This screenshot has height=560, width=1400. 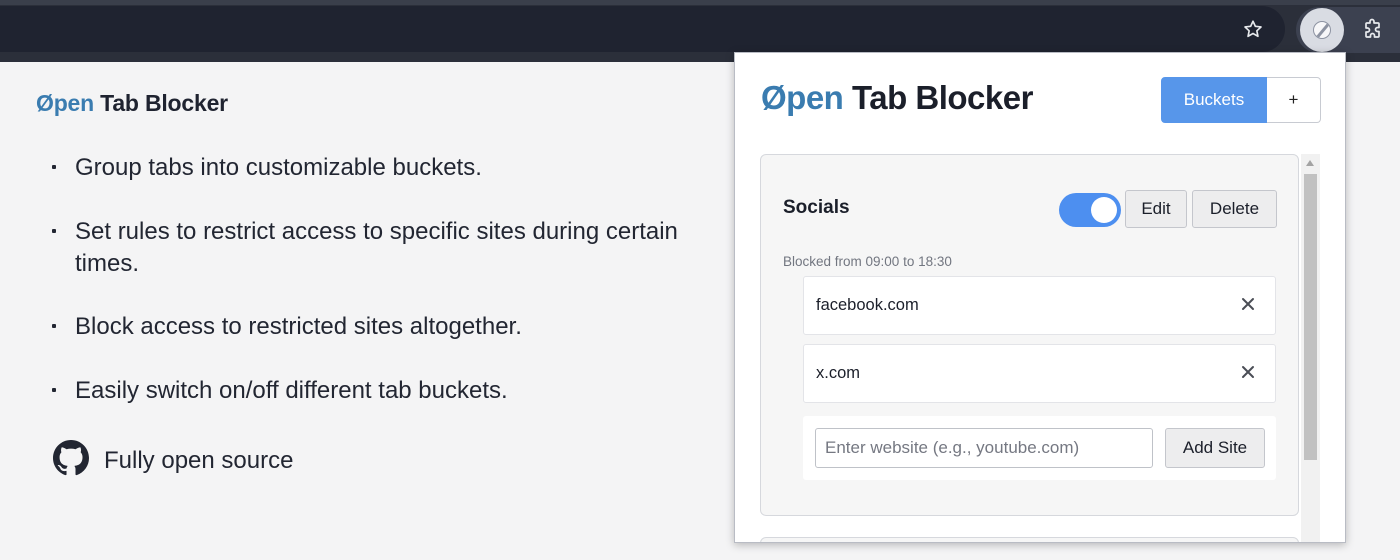 I want to click on open-source-label: Fully open source, so click(x=199, y=460).